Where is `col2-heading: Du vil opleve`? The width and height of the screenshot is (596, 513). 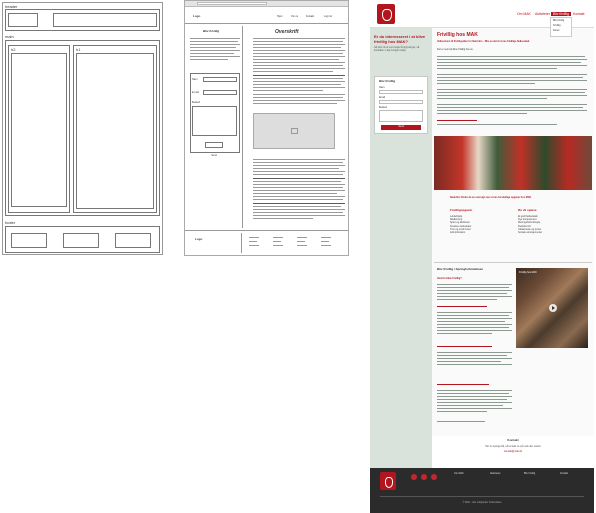
col2-heading: Du vil opleve is located at coordinates (527, 210).